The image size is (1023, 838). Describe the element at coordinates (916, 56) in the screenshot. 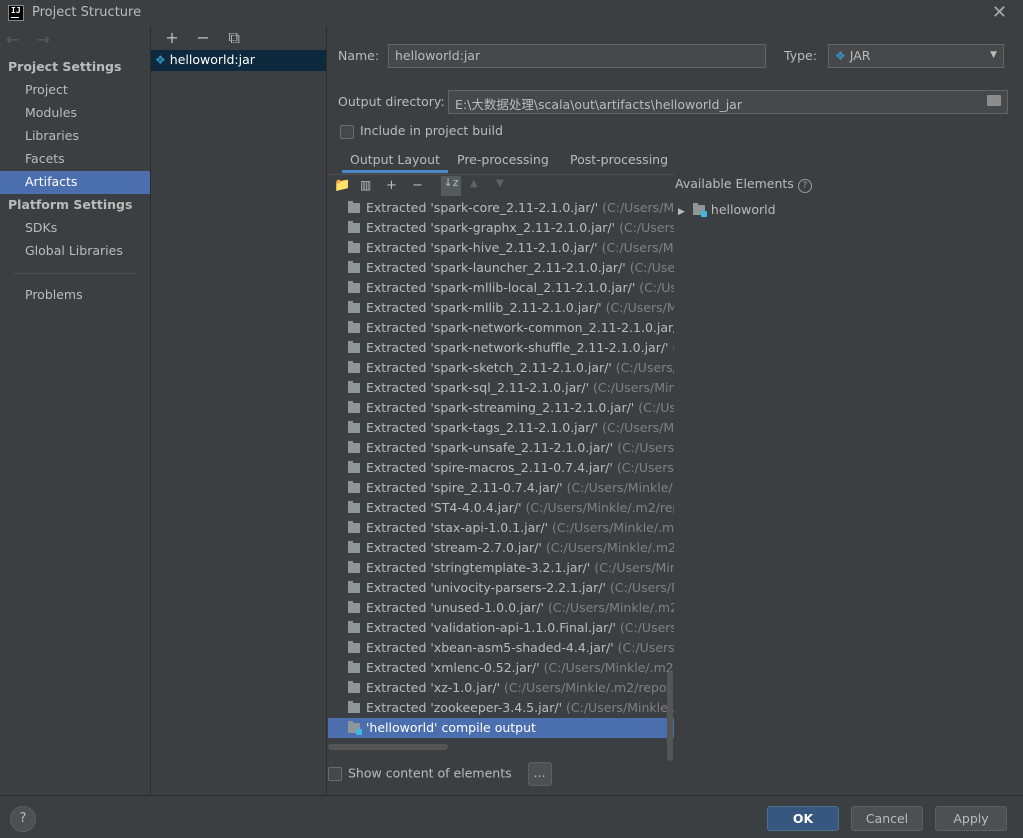

I see `type-select: ❖ JAR` at that location.